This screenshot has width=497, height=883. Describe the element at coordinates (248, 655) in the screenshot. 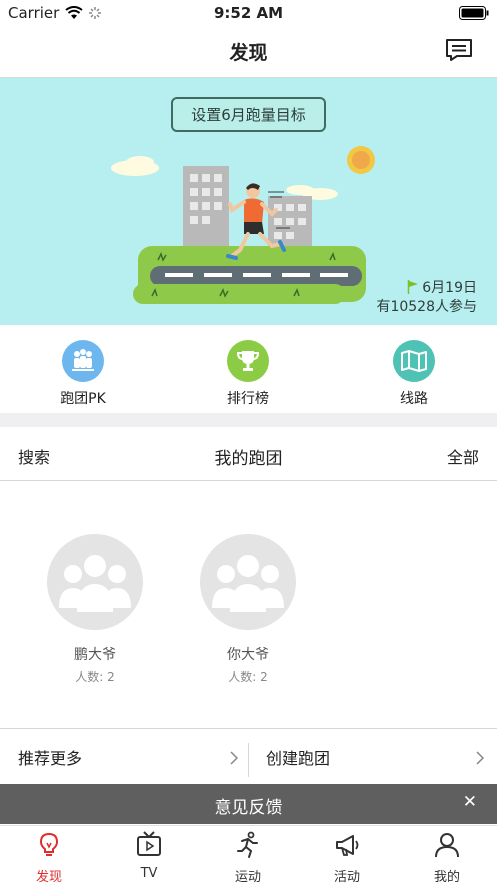

I see `team-name: 你大爷` at that location.